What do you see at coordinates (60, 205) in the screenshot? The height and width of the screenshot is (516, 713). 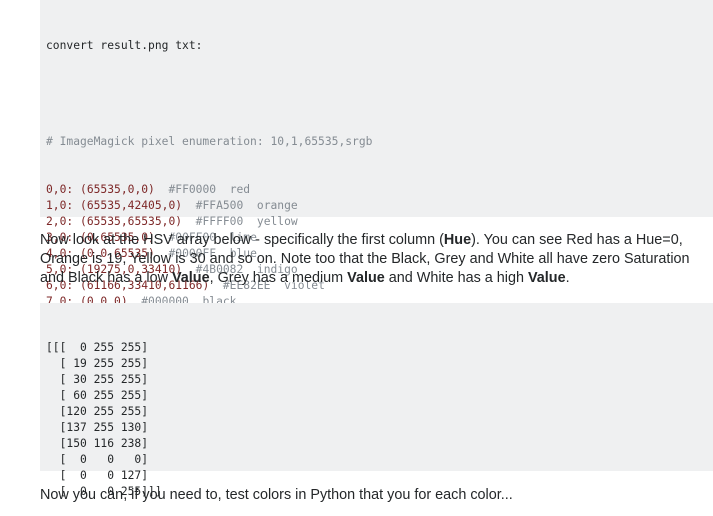 I see `pixel-coord: 1,0:` at bounding box center [60, 205].